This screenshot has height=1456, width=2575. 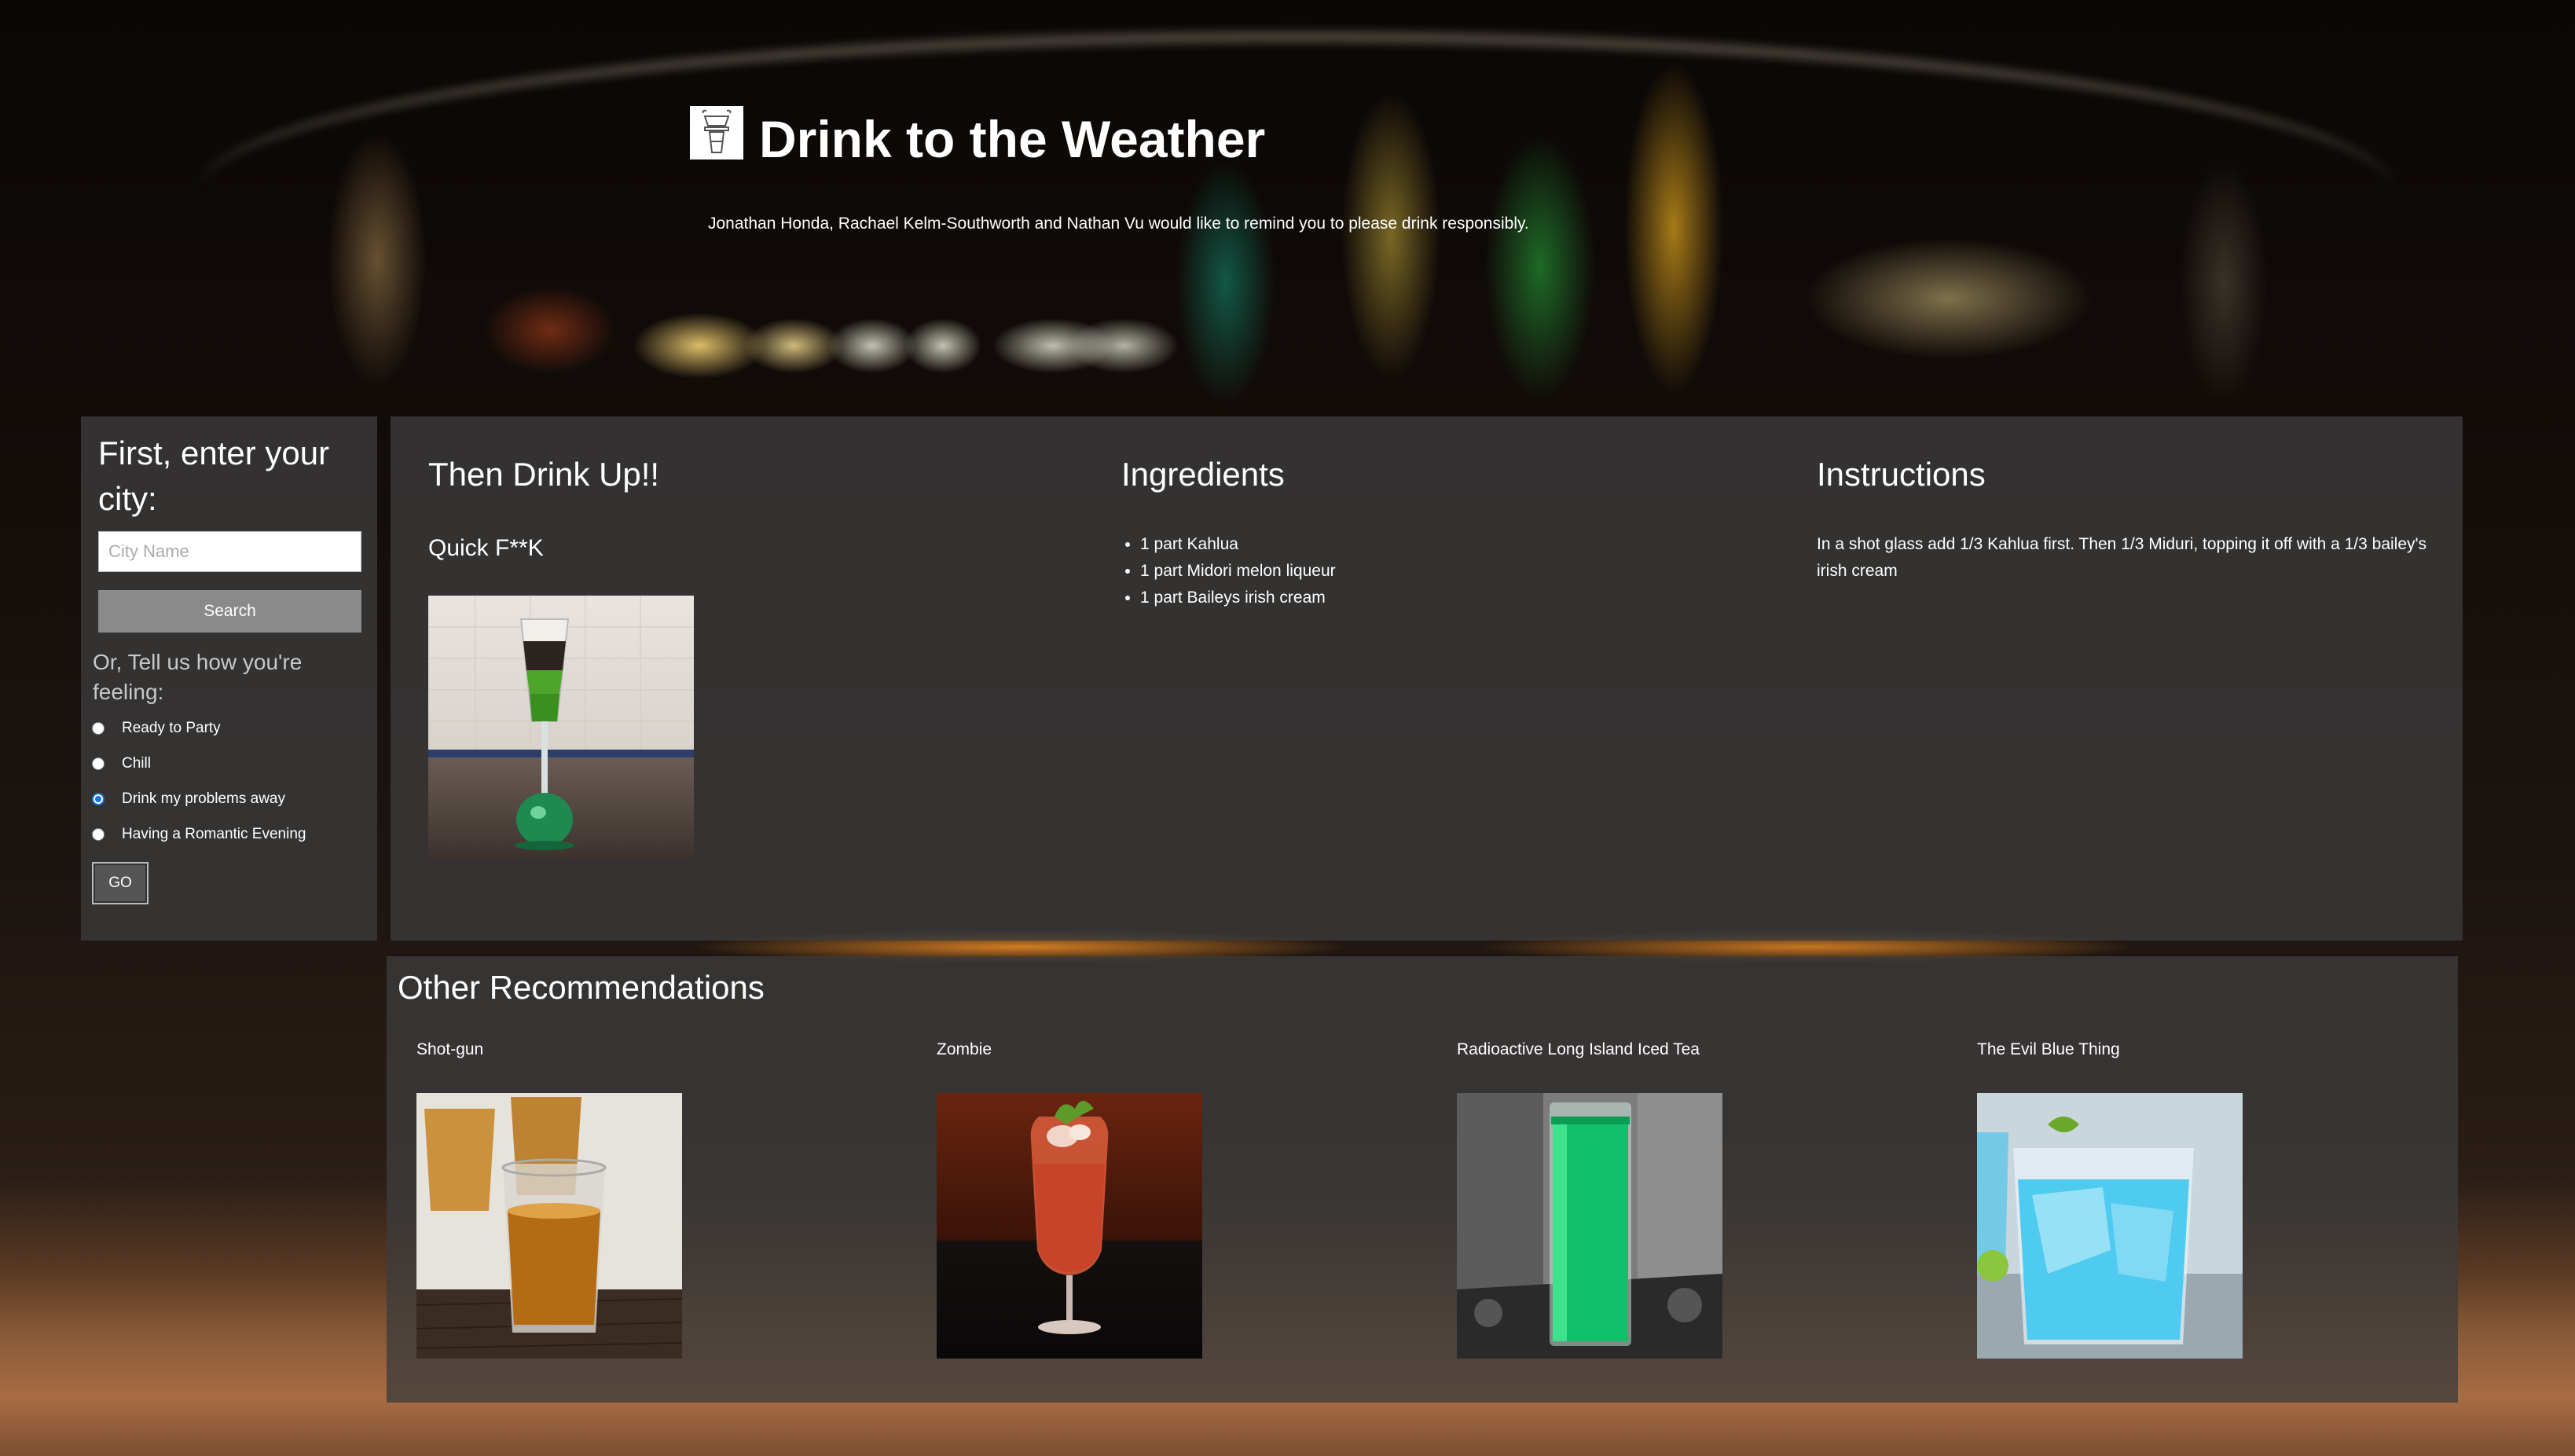 I want to click on recommendation-card: Shot-gun, so click(x=652, y=1198).